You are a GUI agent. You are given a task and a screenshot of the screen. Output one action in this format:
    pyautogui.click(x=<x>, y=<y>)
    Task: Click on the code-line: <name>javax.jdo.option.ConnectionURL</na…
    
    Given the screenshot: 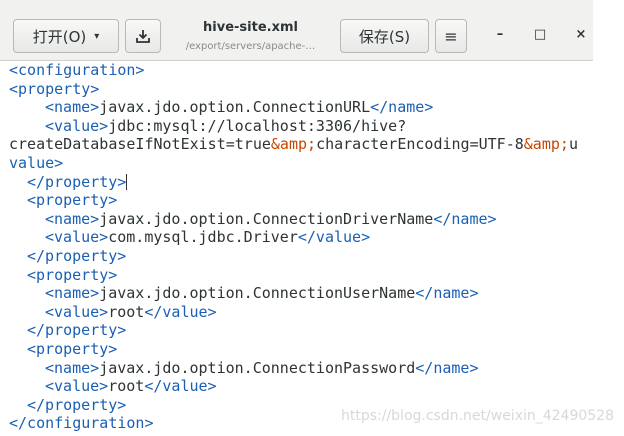 What is the action you would take?
    pyautogui.click(x=239, y=107)
    